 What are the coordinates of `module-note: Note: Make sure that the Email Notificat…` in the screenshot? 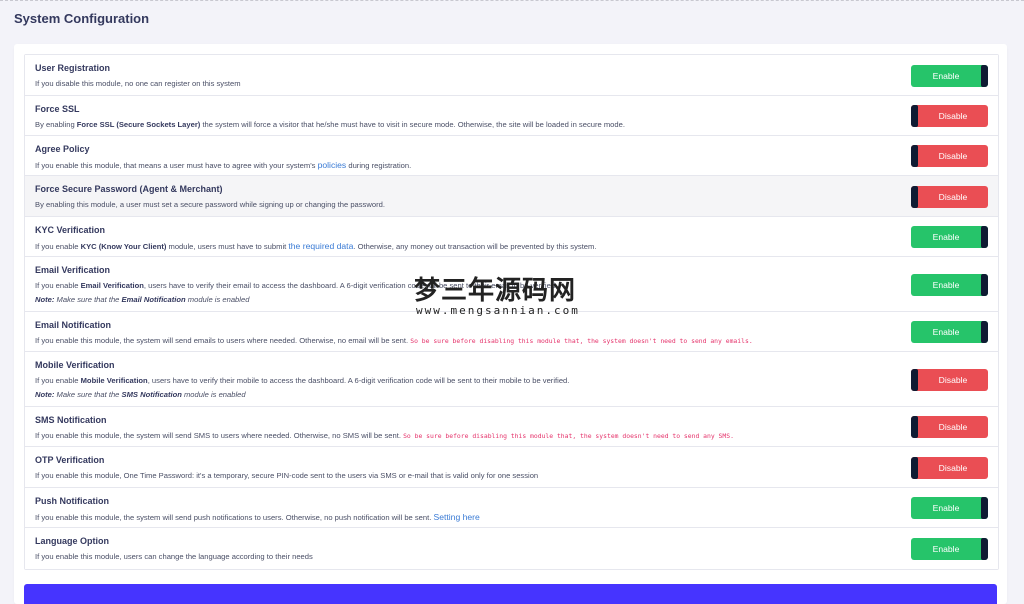 It's located at (511, 300).